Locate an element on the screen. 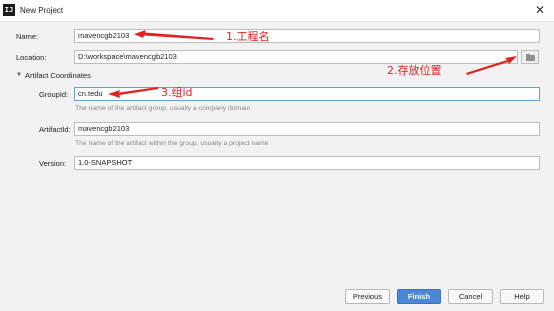 The height and width of the screenshot is (311, 554). arrow-to-folder is located at coordinates (491, 65).